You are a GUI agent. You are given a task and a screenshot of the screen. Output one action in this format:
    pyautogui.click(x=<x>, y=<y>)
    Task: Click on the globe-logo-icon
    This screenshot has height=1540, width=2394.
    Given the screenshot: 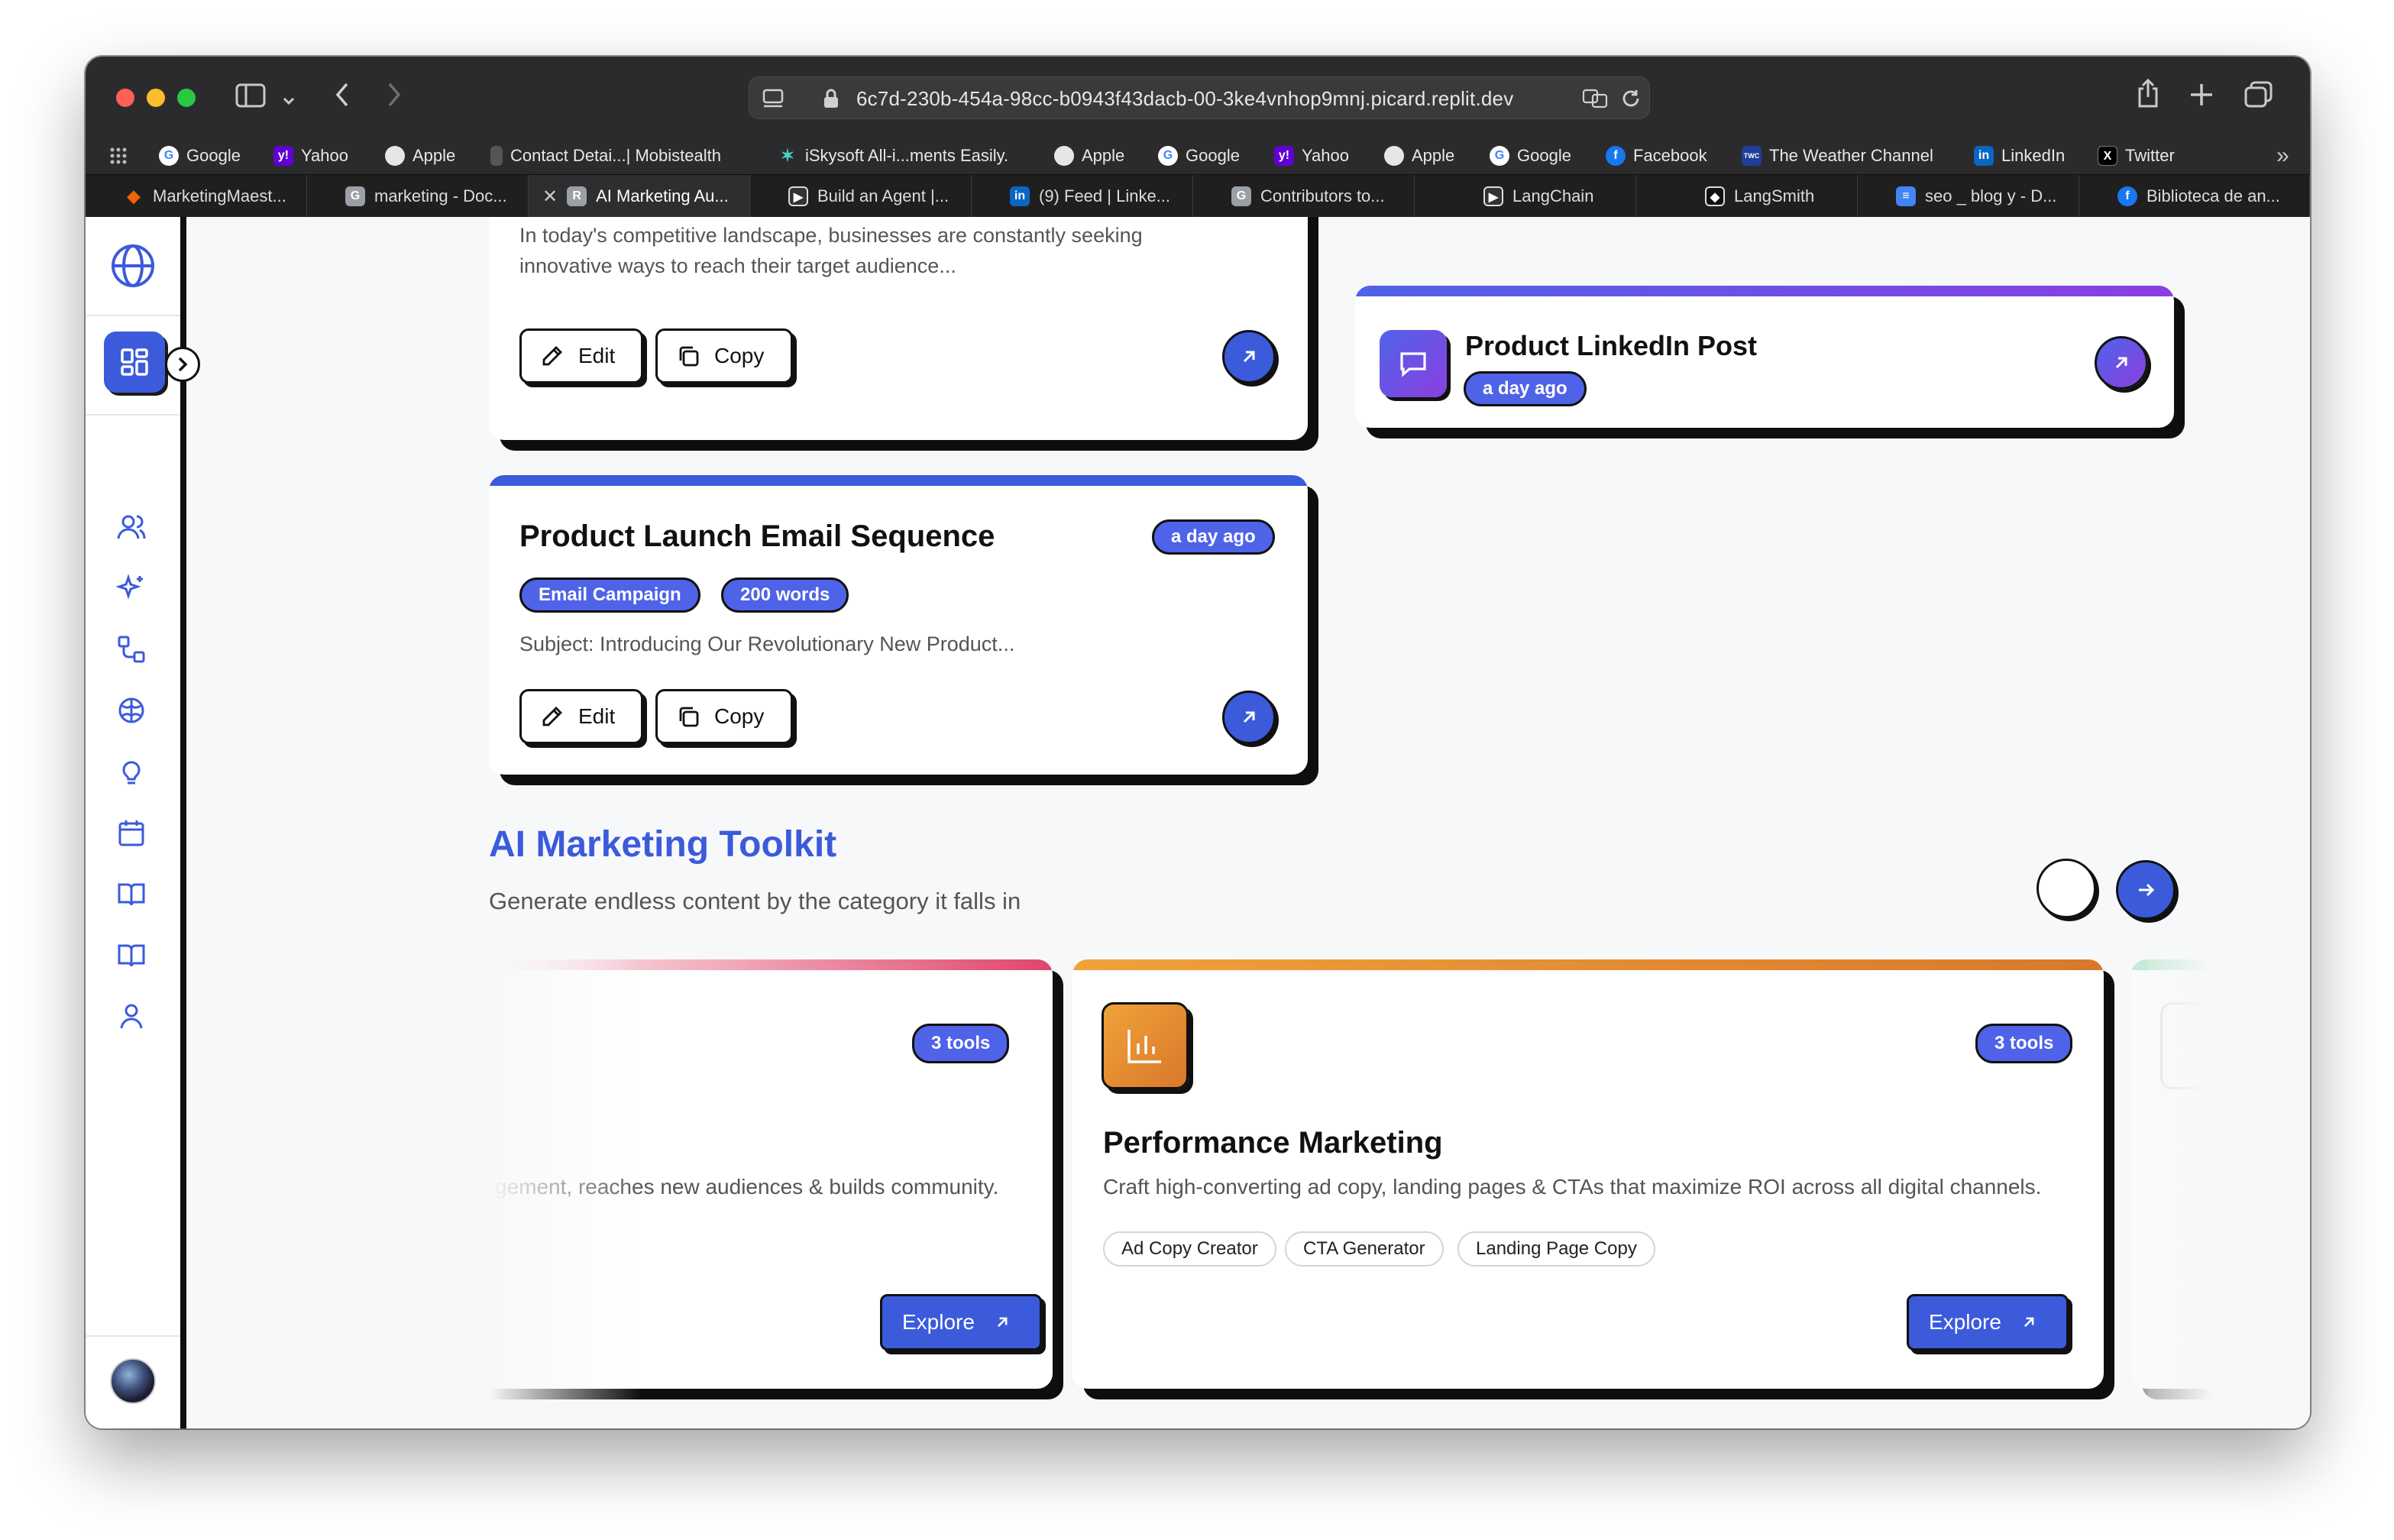 What is the action you would take?
    pyautogui.click(x=133, y=266)
    